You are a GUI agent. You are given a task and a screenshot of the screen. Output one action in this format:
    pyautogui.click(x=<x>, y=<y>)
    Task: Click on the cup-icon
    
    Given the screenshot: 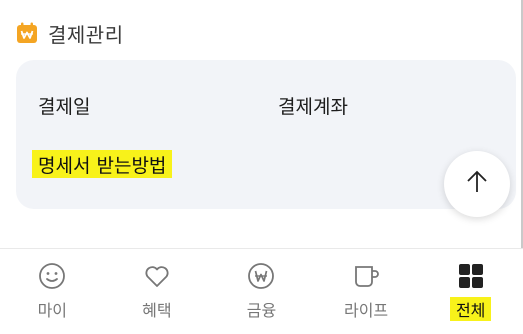 What is the action you would take?
    pyautogui.click(x=366, y=276)
    